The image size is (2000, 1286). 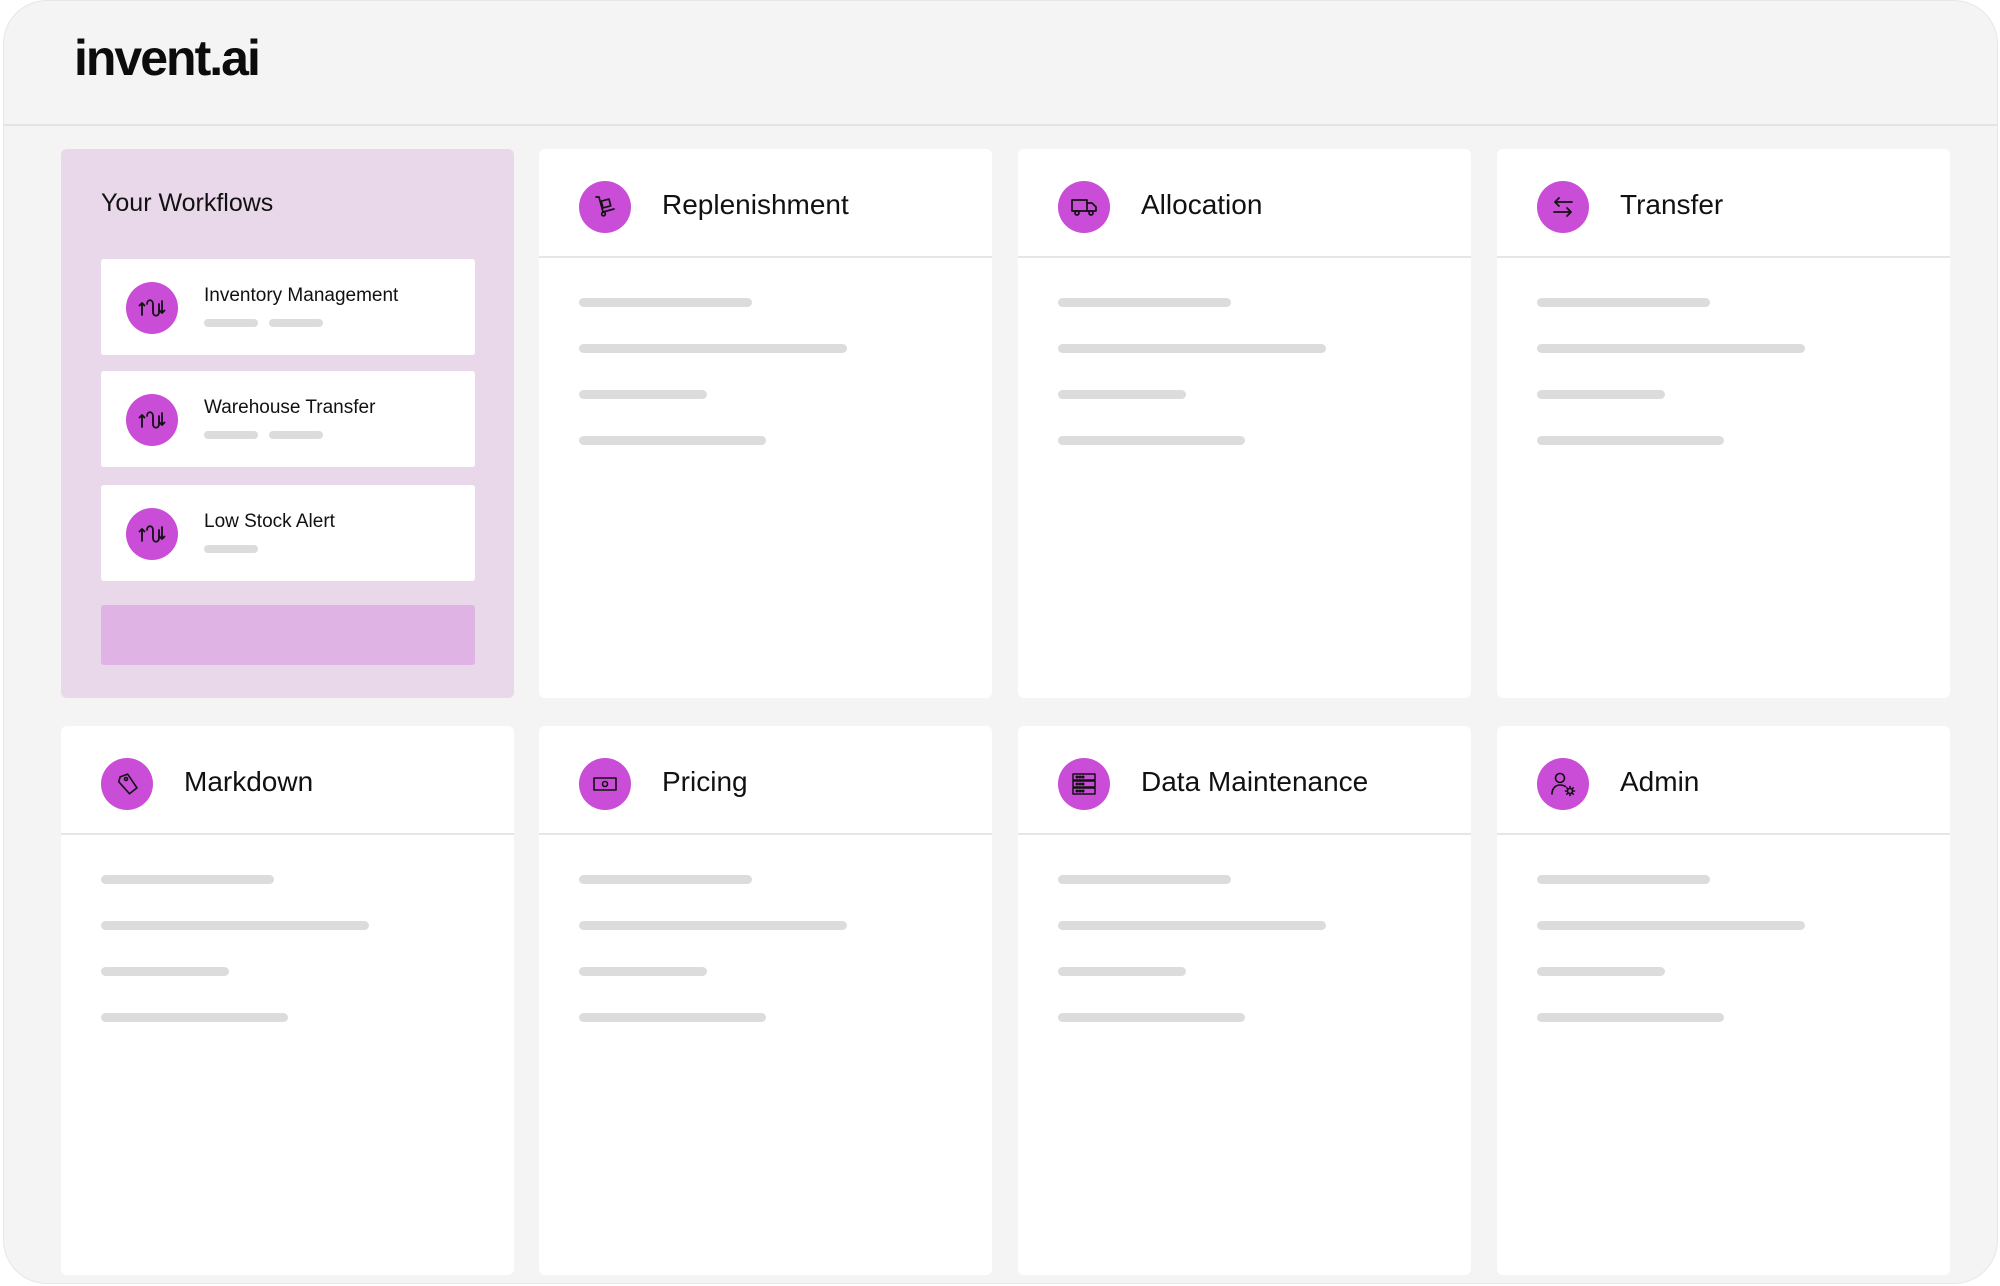 What do you see at coordinates (1244, 1000) in the screenshot?
I see `module-card-data-maintenance: Data Maintenance` at bounding box center [1244, 1000].